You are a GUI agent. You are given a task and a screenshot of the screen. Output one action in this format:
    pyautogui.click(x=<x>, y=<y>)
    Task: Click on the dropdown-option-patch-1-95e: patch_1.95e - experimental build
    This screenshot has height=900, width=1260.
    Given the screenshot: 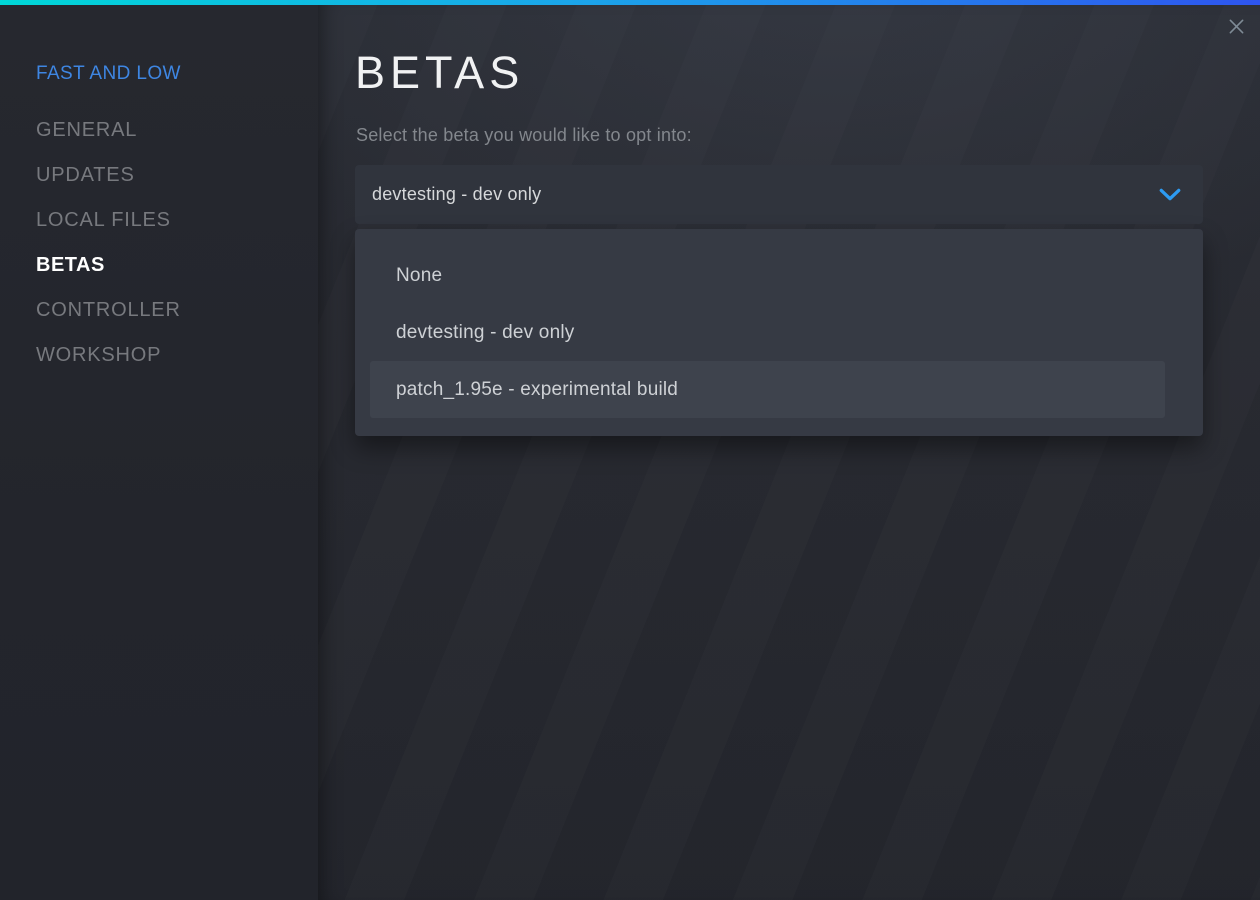 What is the action you would take?
    pyautogui.click(x=767, y=389)
    